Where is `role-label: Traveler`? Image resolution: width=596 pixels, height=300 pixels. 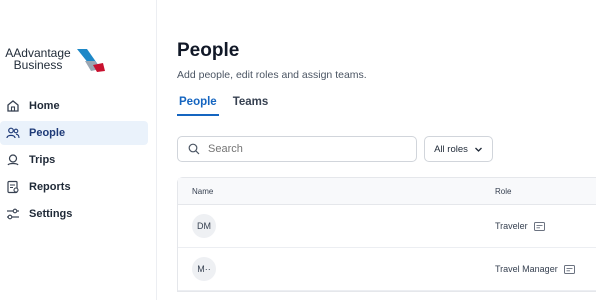
role-label: Traveler is located at coordinates (511, 226).